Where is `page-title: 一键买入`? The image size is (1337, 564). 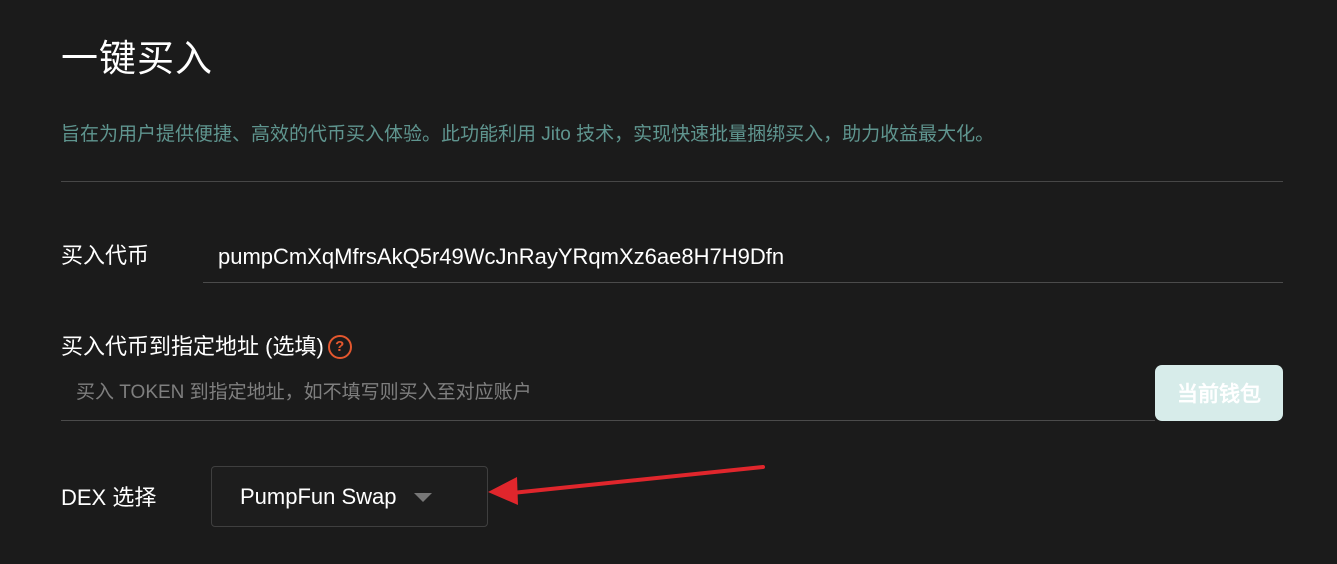
page-title: 一键买入 is located at coordinates (137, 58).